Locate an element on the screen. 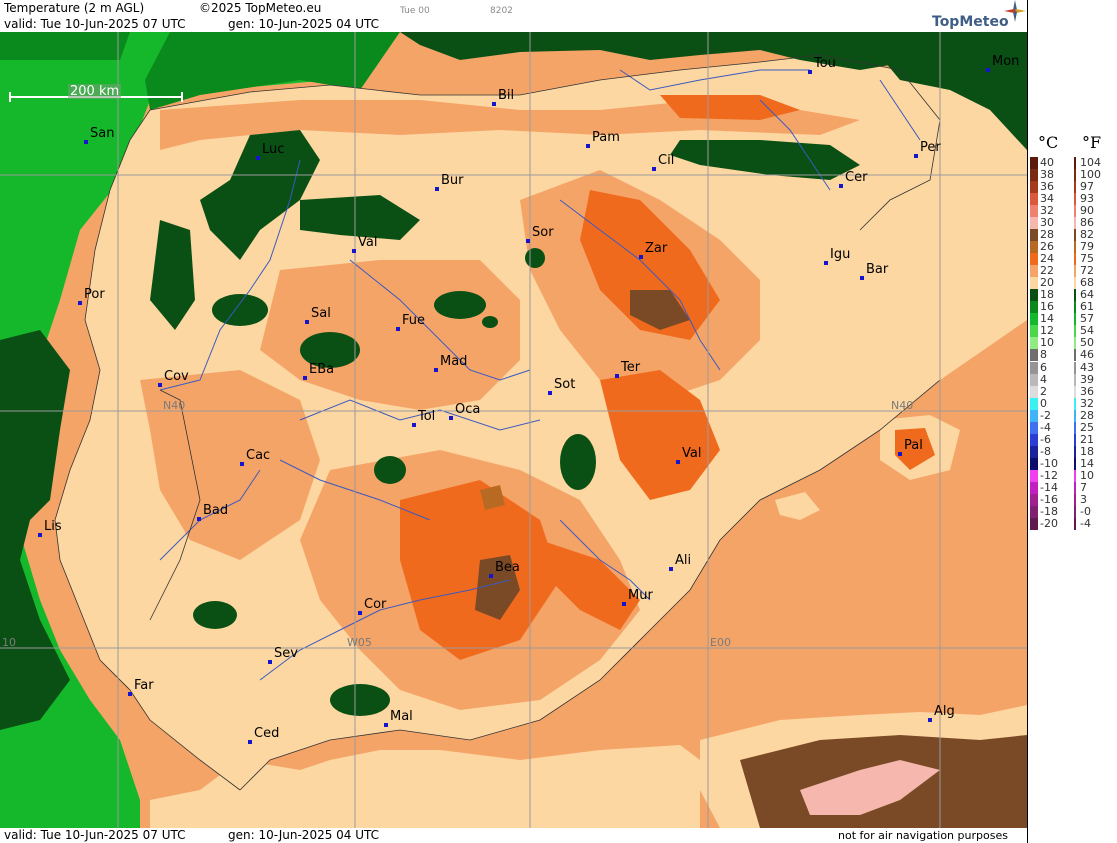 The image size is (1117, 843). city-marker-cer is located at coordinates (841, 186).